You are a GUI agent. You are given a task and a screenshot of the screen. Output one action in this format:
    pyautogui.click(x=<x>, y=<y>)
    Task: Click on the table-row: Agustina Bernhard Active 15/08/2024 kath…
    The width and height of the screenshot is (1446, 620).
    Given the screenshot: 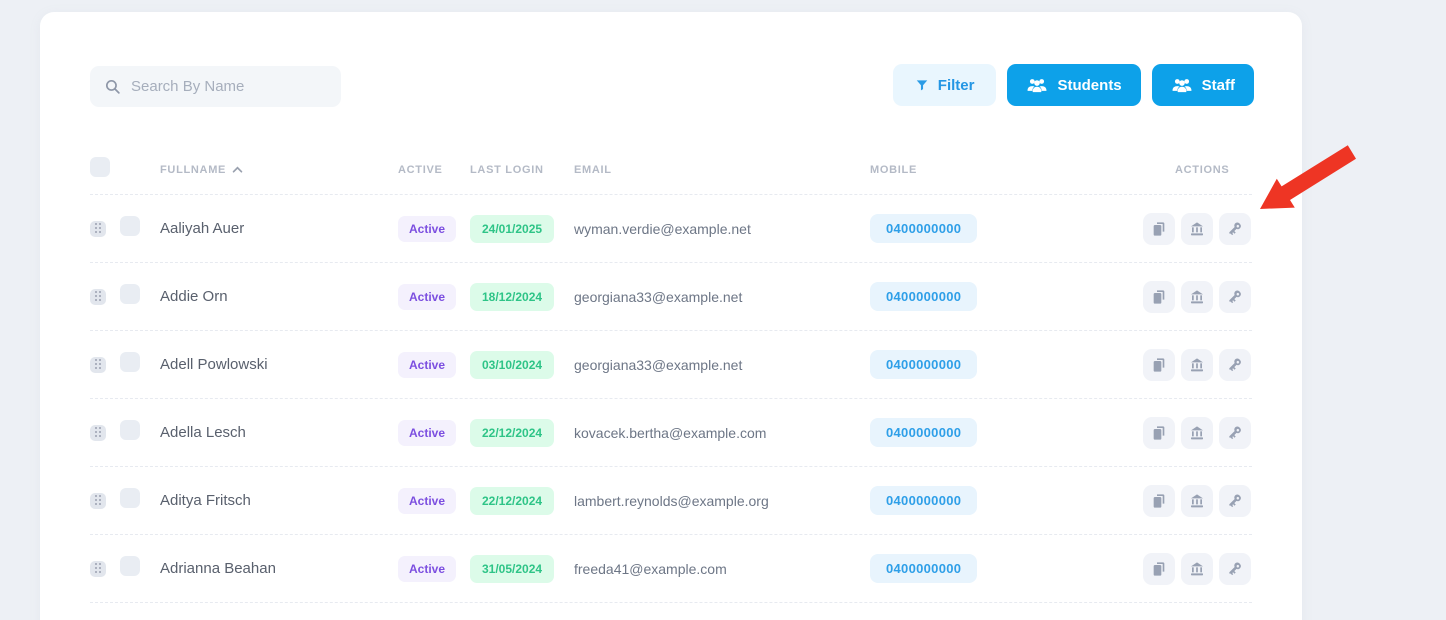 What is the action you would take?
    pyautogui.click(x=671, y=611)
    